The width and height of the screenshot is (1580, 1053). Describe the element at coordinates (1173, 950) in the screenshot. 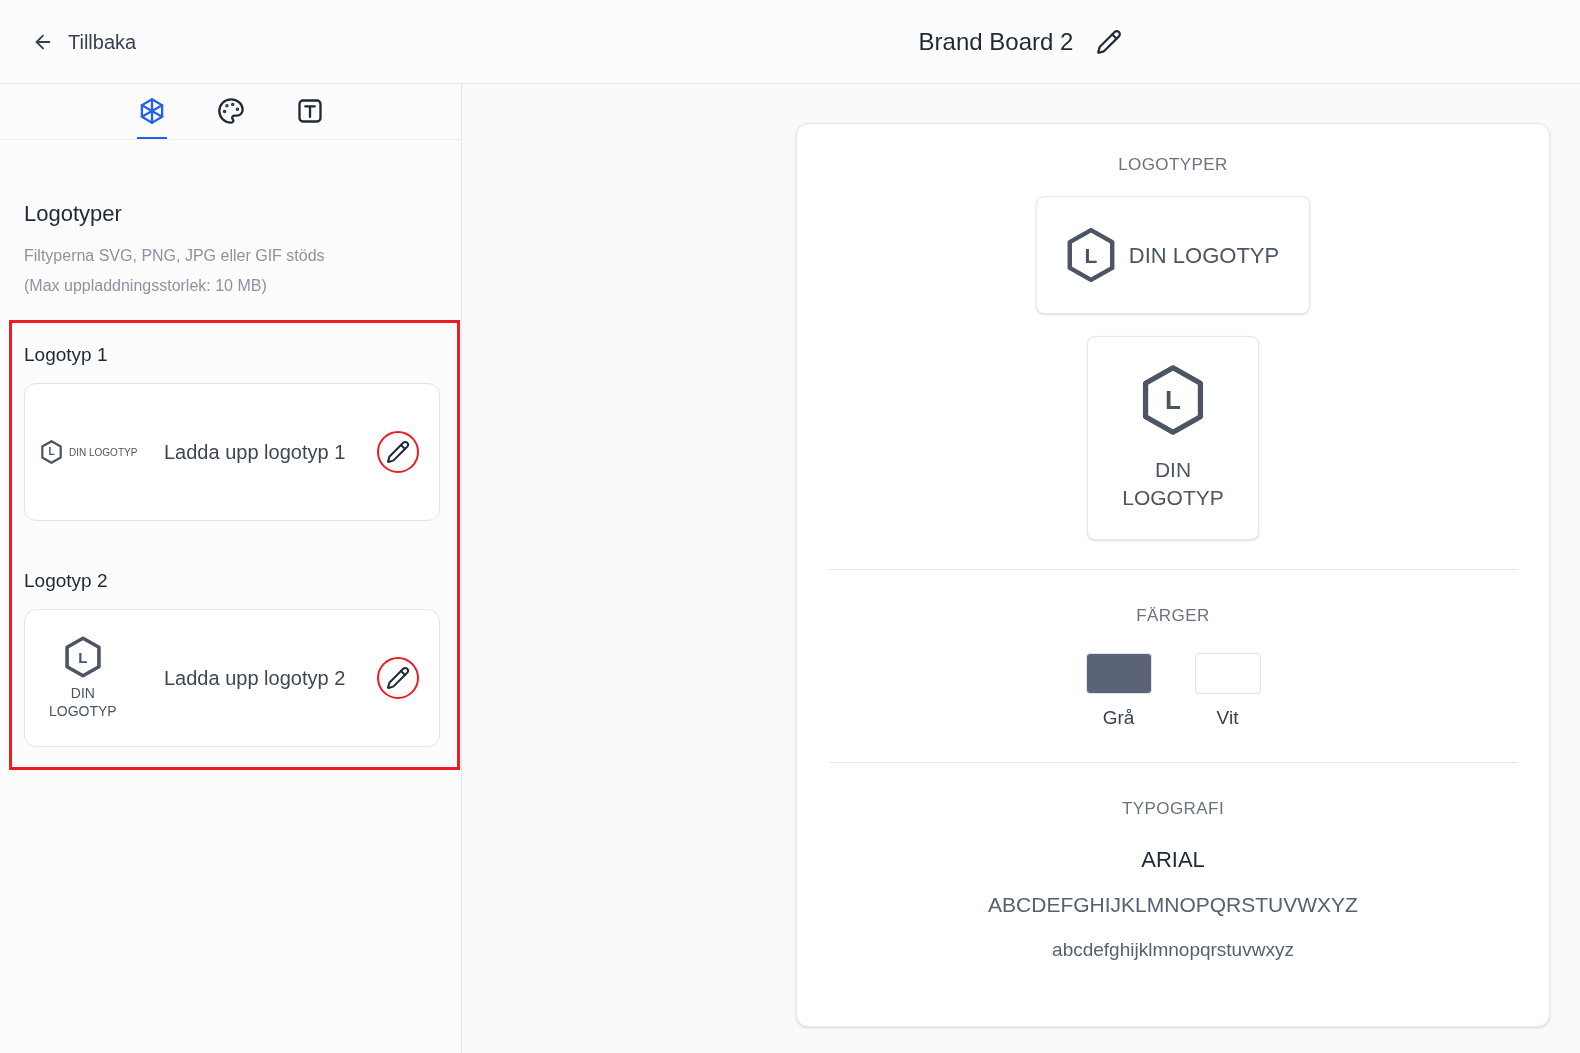

I see `lowercase-sample: abcdefghijklmnopqrstuvwxyz` at that location.